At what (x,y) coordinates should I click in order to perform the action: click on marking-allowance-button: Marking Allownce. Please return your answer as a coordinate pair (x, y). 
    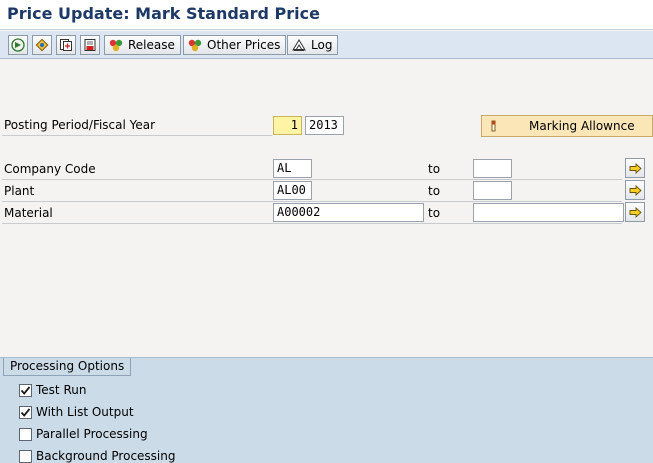
    Looking at the image, I should click on (567, 126).